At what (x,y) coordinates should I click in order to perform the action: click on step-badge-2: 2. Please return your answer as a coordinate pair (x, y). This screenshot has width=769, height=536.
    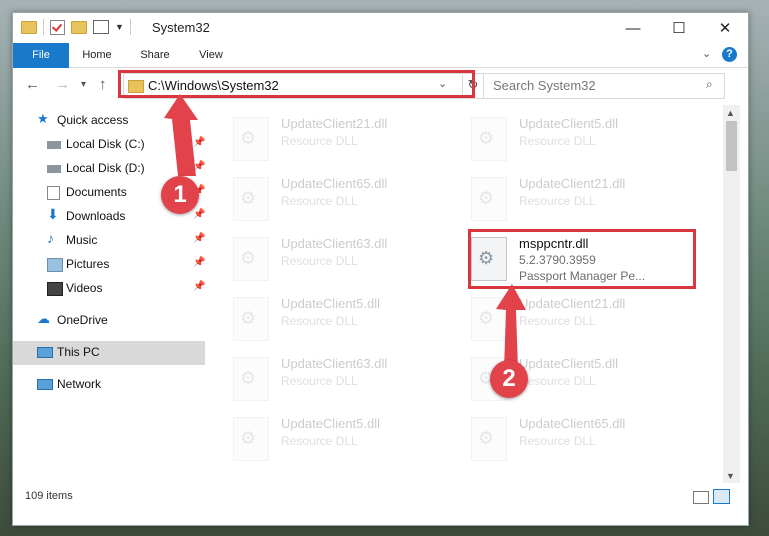
    Looking at the image, I should click on (509, 379).